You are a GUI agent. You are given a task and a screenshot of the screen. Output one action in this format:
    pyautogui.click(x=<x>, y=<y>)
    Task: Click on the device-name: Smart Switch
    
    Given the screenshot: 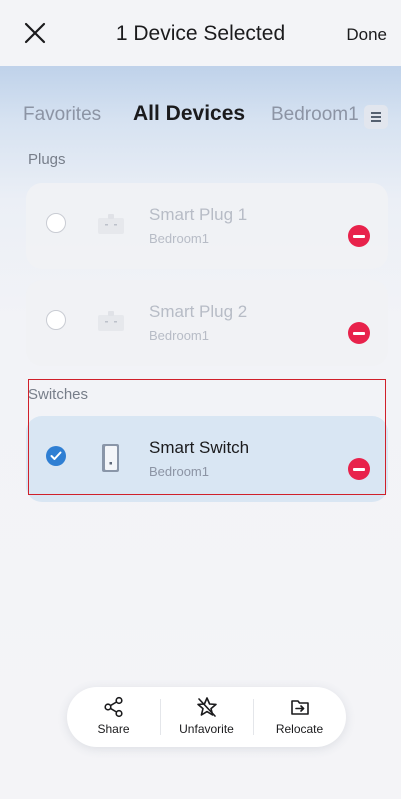 What is the action you would take?
    pyautogui.click(x=199, y=447)
    